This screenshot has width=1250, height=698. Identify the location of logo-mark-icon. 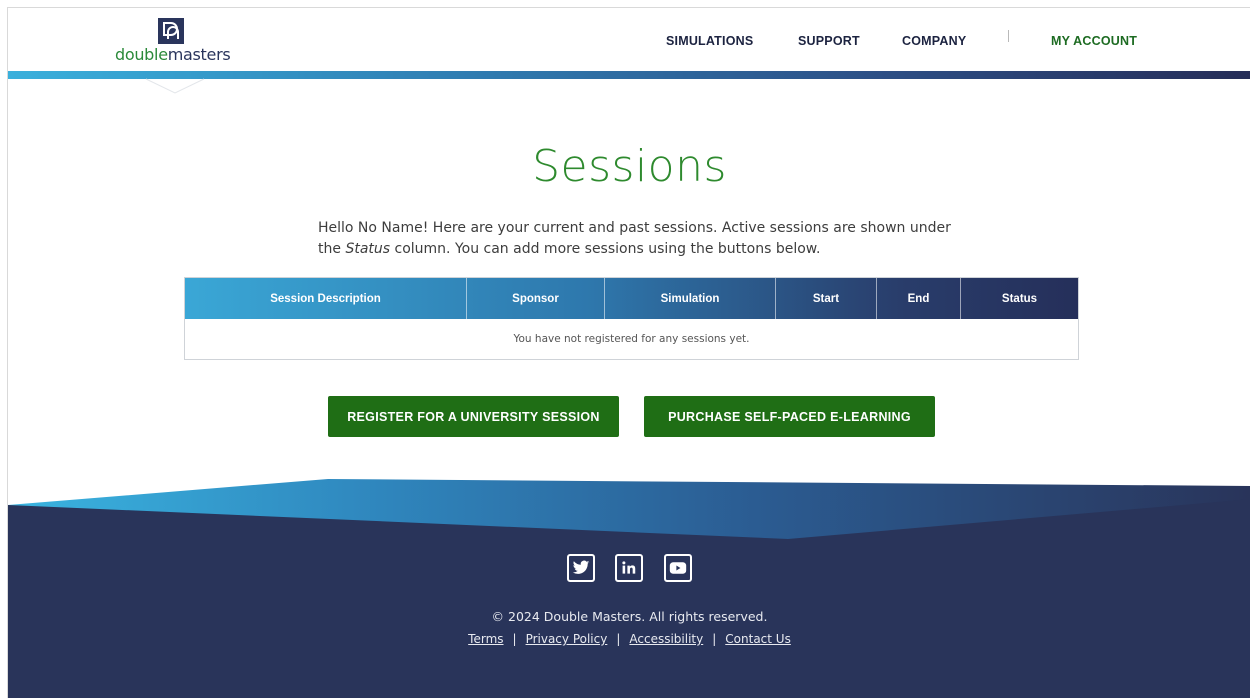
(171, 31).